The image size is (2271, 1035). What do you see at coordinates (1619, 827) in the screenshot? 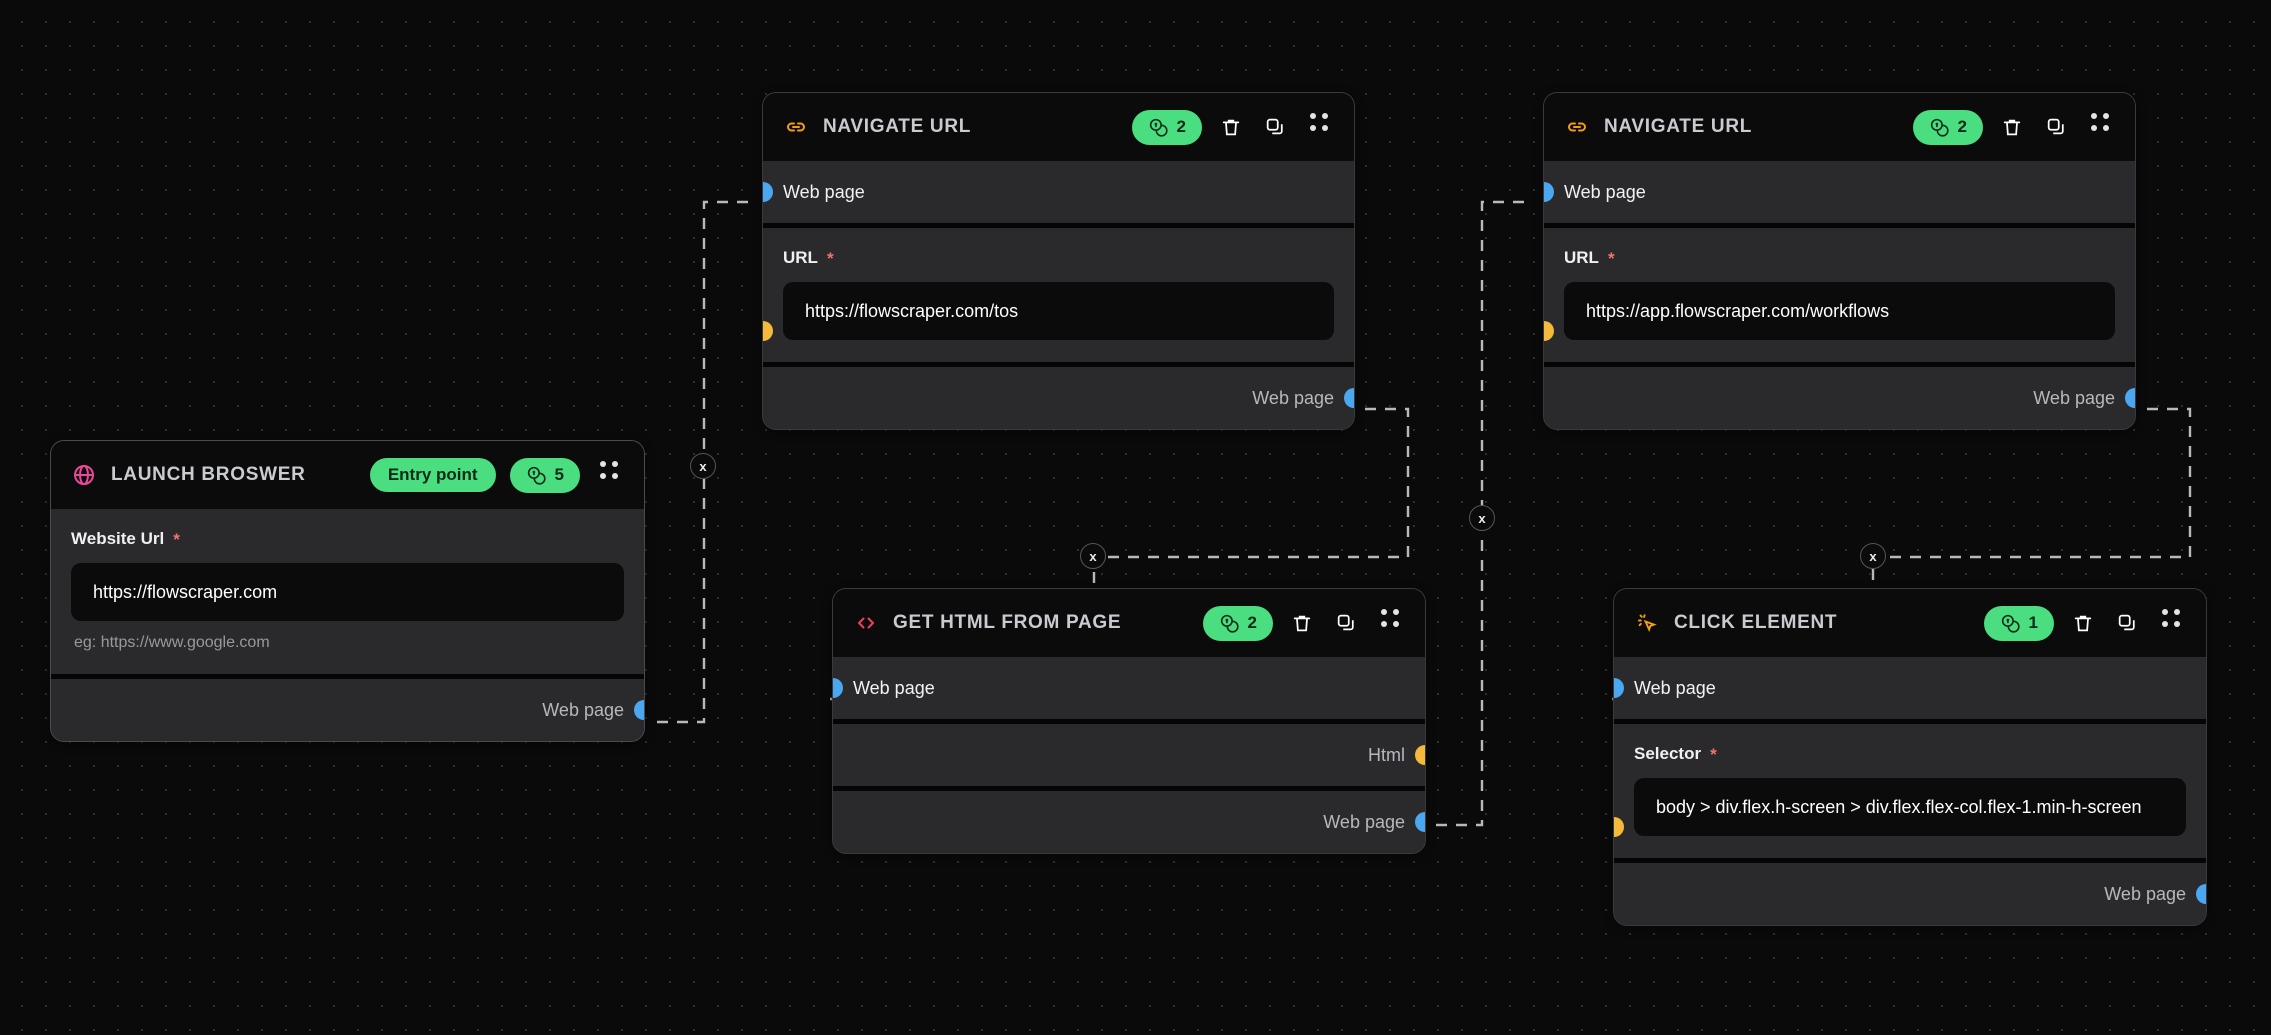
I see `input-handle-selector` at bounding box center [1619, 827].